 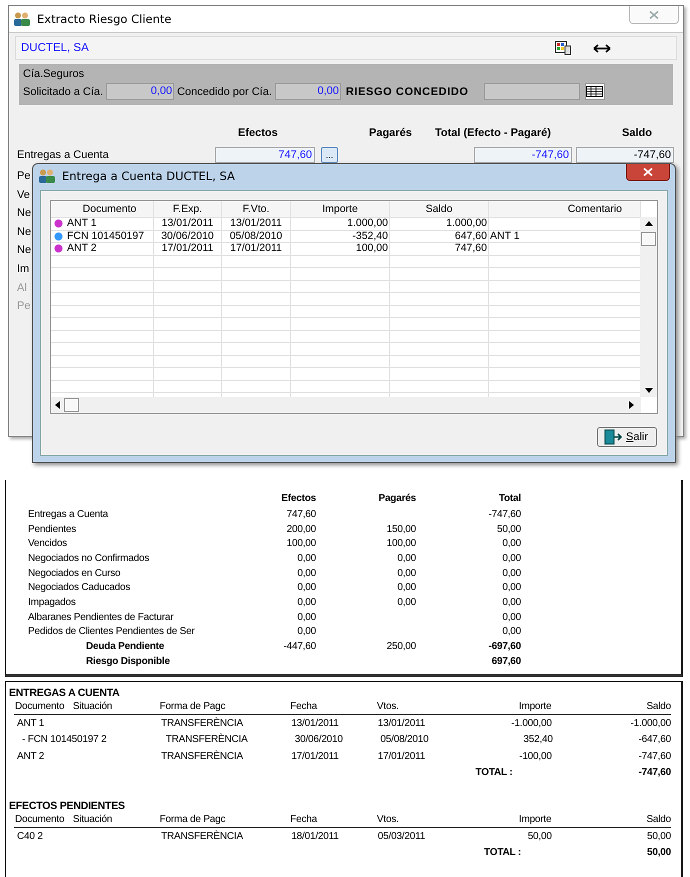 What do you see at coordinates (648, 223) in the screenshot?
I see `up-arrow-icon` at bounding box center [648, 223].